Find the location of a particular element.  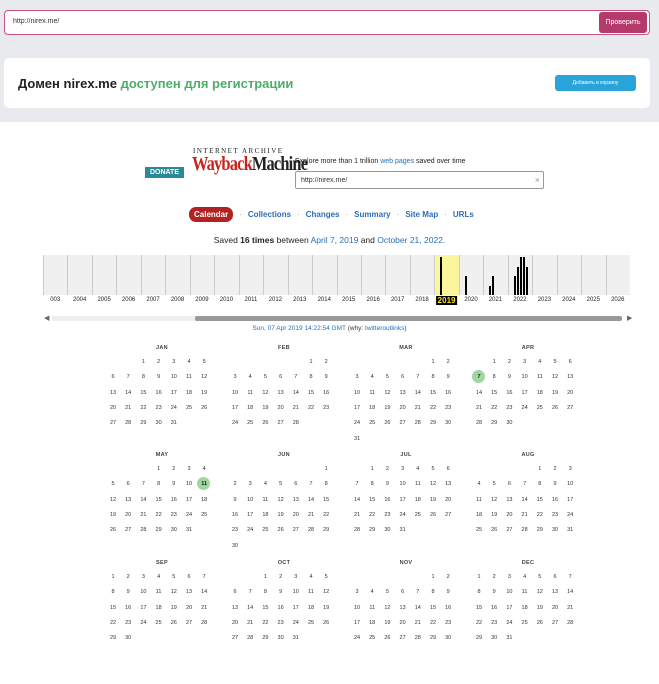

calendar-day: 18 is located at coordinates (158, 607).